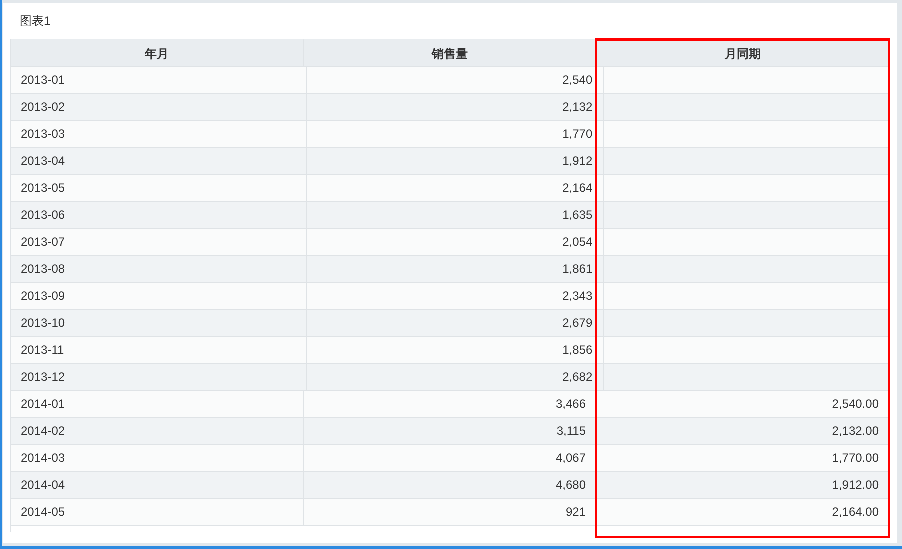 The image size is (902, 549). Describe the element at coordinates (159, 377) in the screenshot. I see `table-cell: 2013-12` at that location.